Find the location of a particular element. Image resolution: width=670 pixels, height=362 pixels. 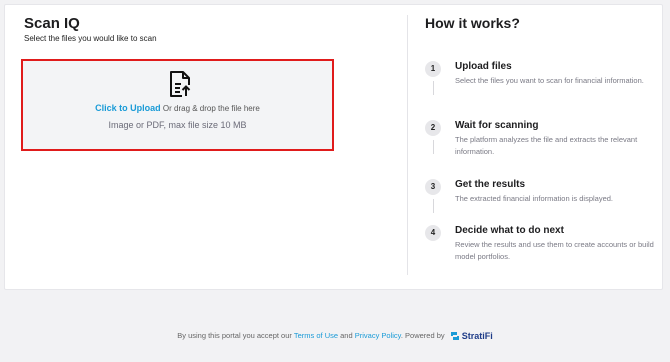

file-size-hint: Image or PDF, max file size 10 MB is located at coordinates (177, 125).